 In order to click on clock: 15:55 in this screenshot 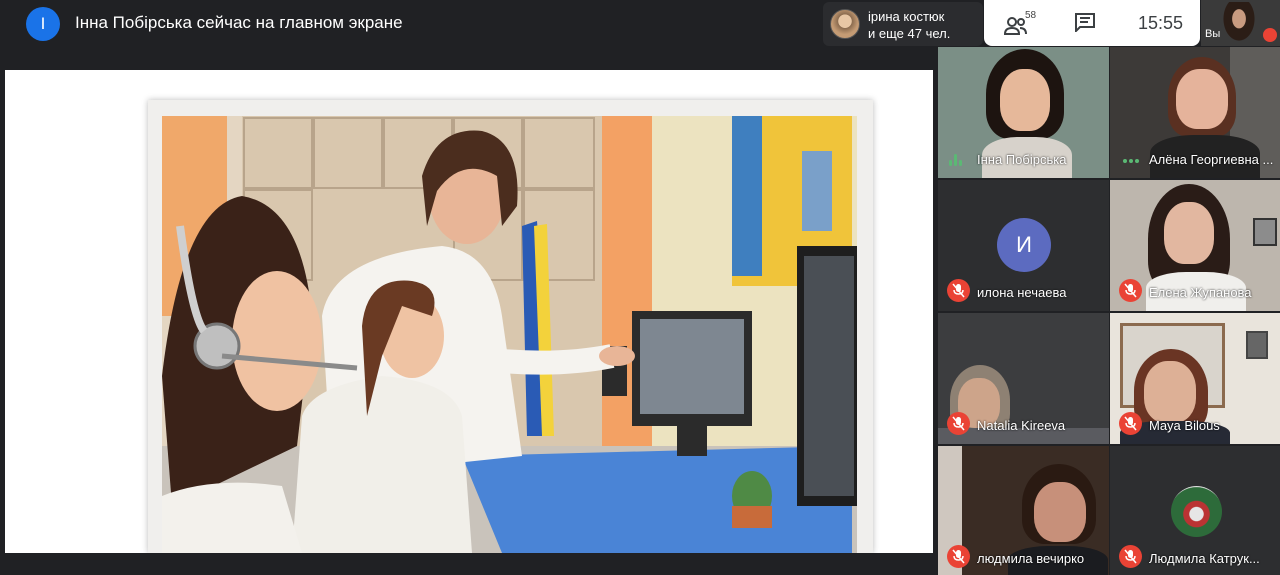, I will do `click(1161, 23)`.